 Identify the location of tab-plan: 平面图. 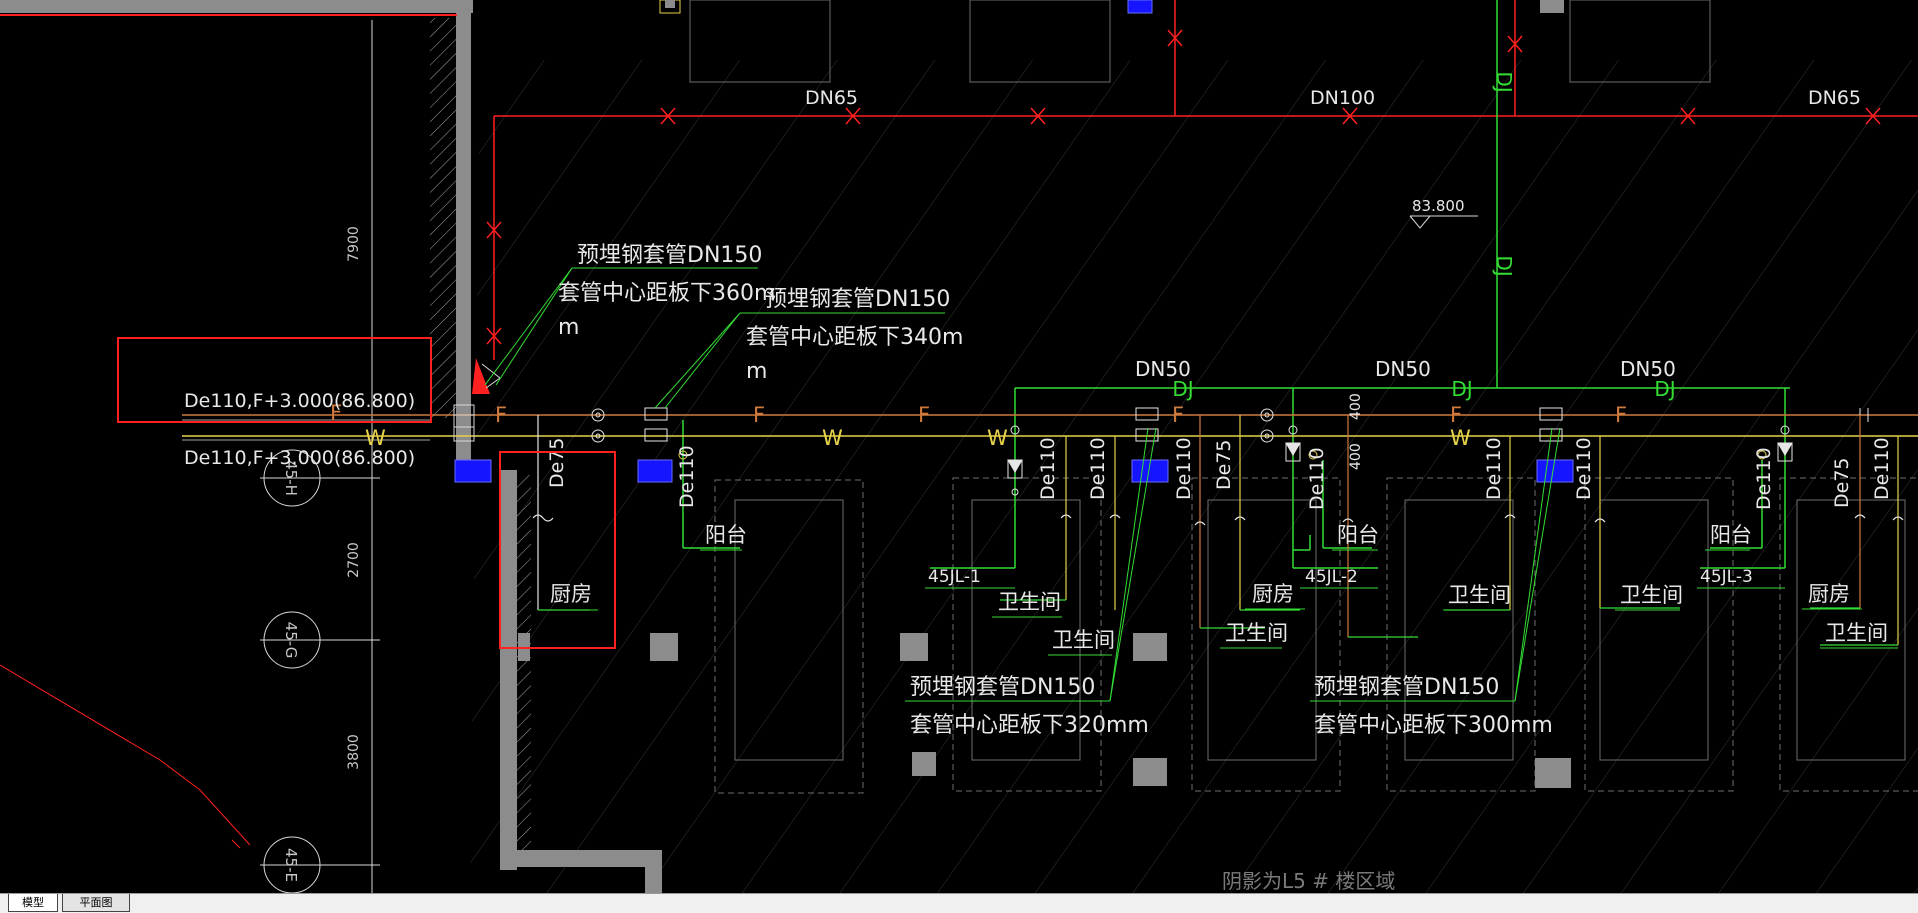
(96, 903).